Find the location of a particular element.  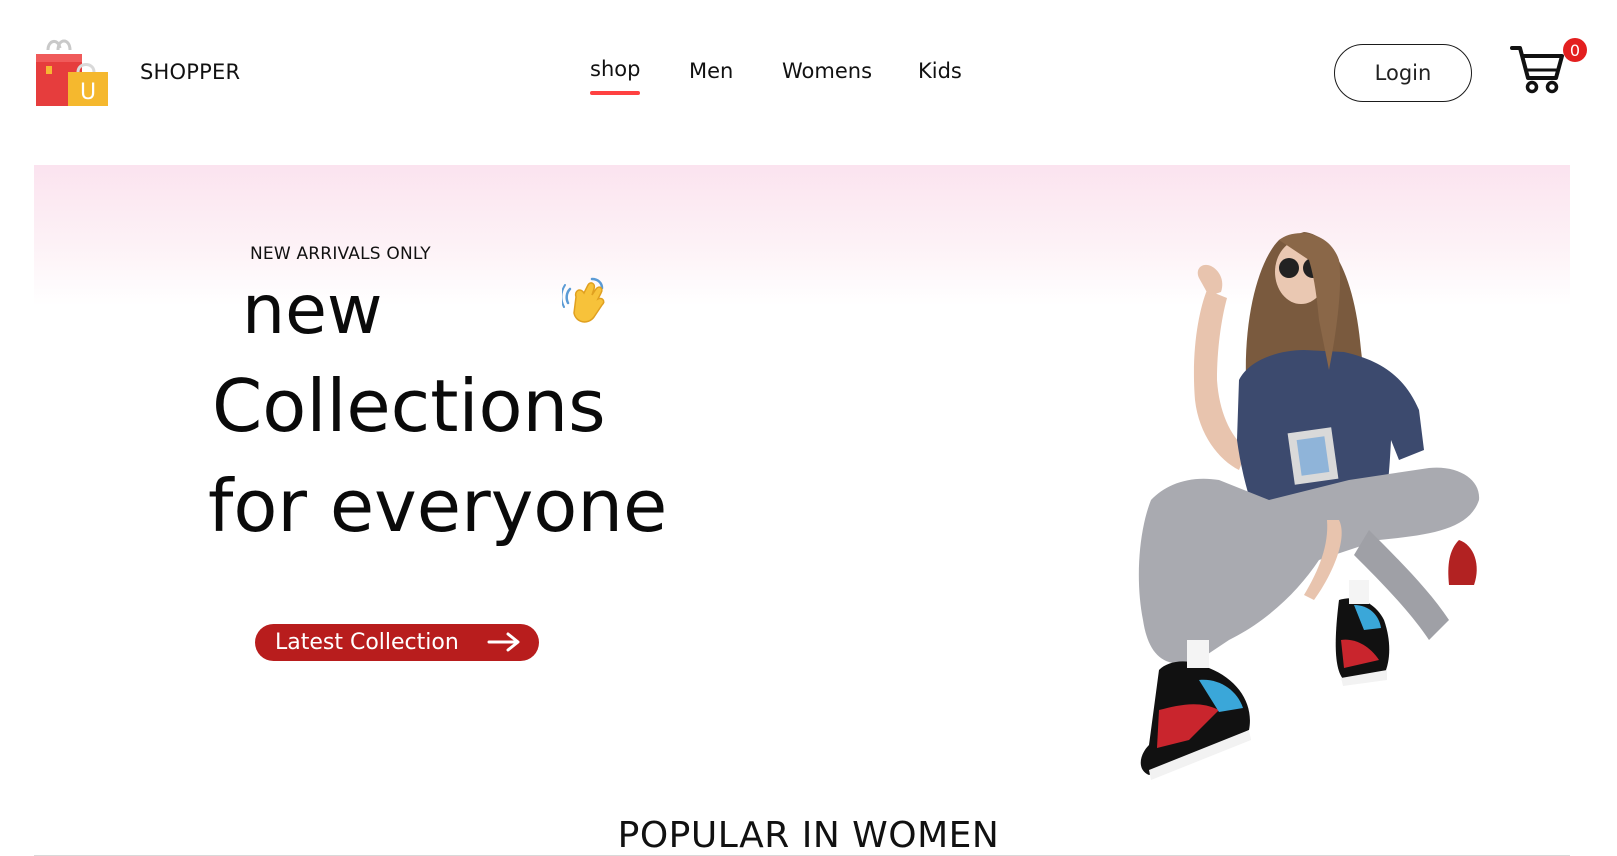

nav-item-label: Men is located at coordinates (711, 71).